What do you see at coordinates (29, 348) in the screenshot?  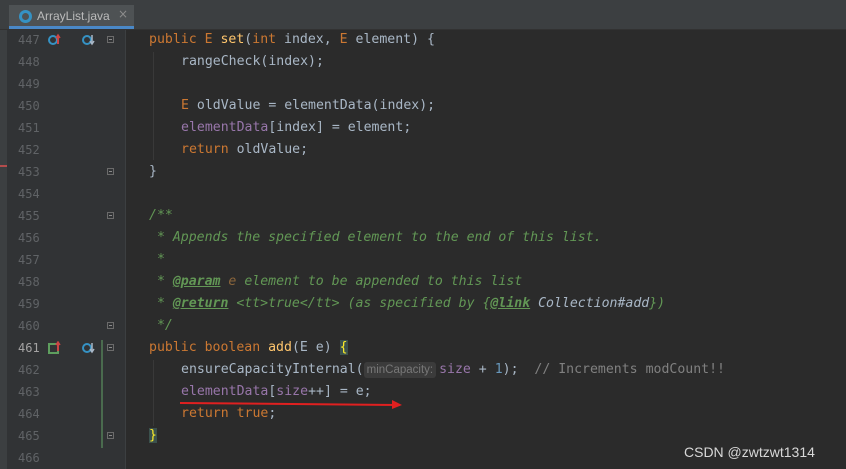 I see `line-number: 461` at bounding box center [29, 348].